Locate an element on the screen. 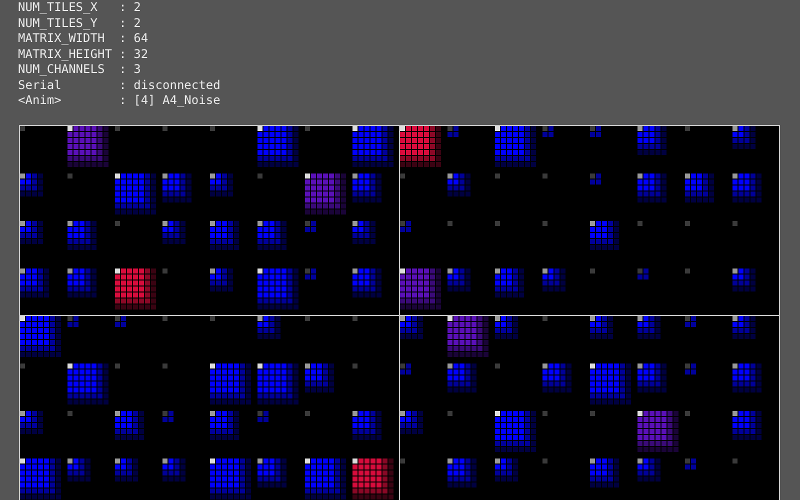 Image resolution: width=800 pixels, height=500 pixels. info-line: MATRIX_HEIGHT : 32 is located at coordinates (84, 54).